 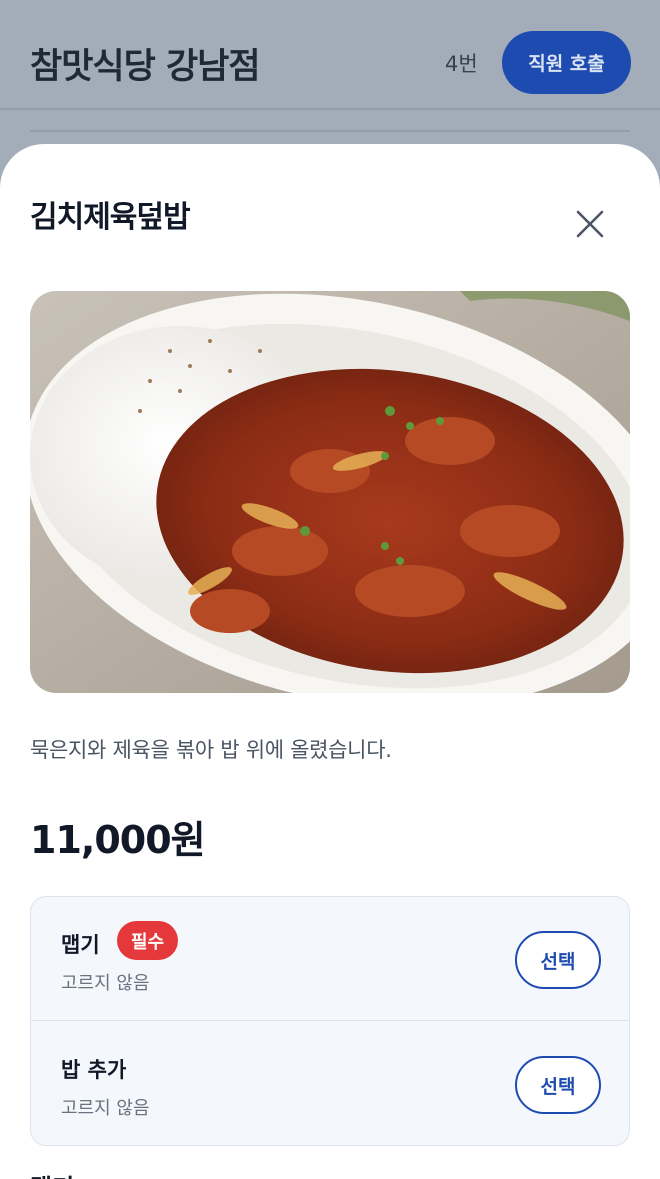 What do you see at coordinates (147, 940) in the screenshot?
I see `required-badge: 필수` at bounding box center [147, 940].